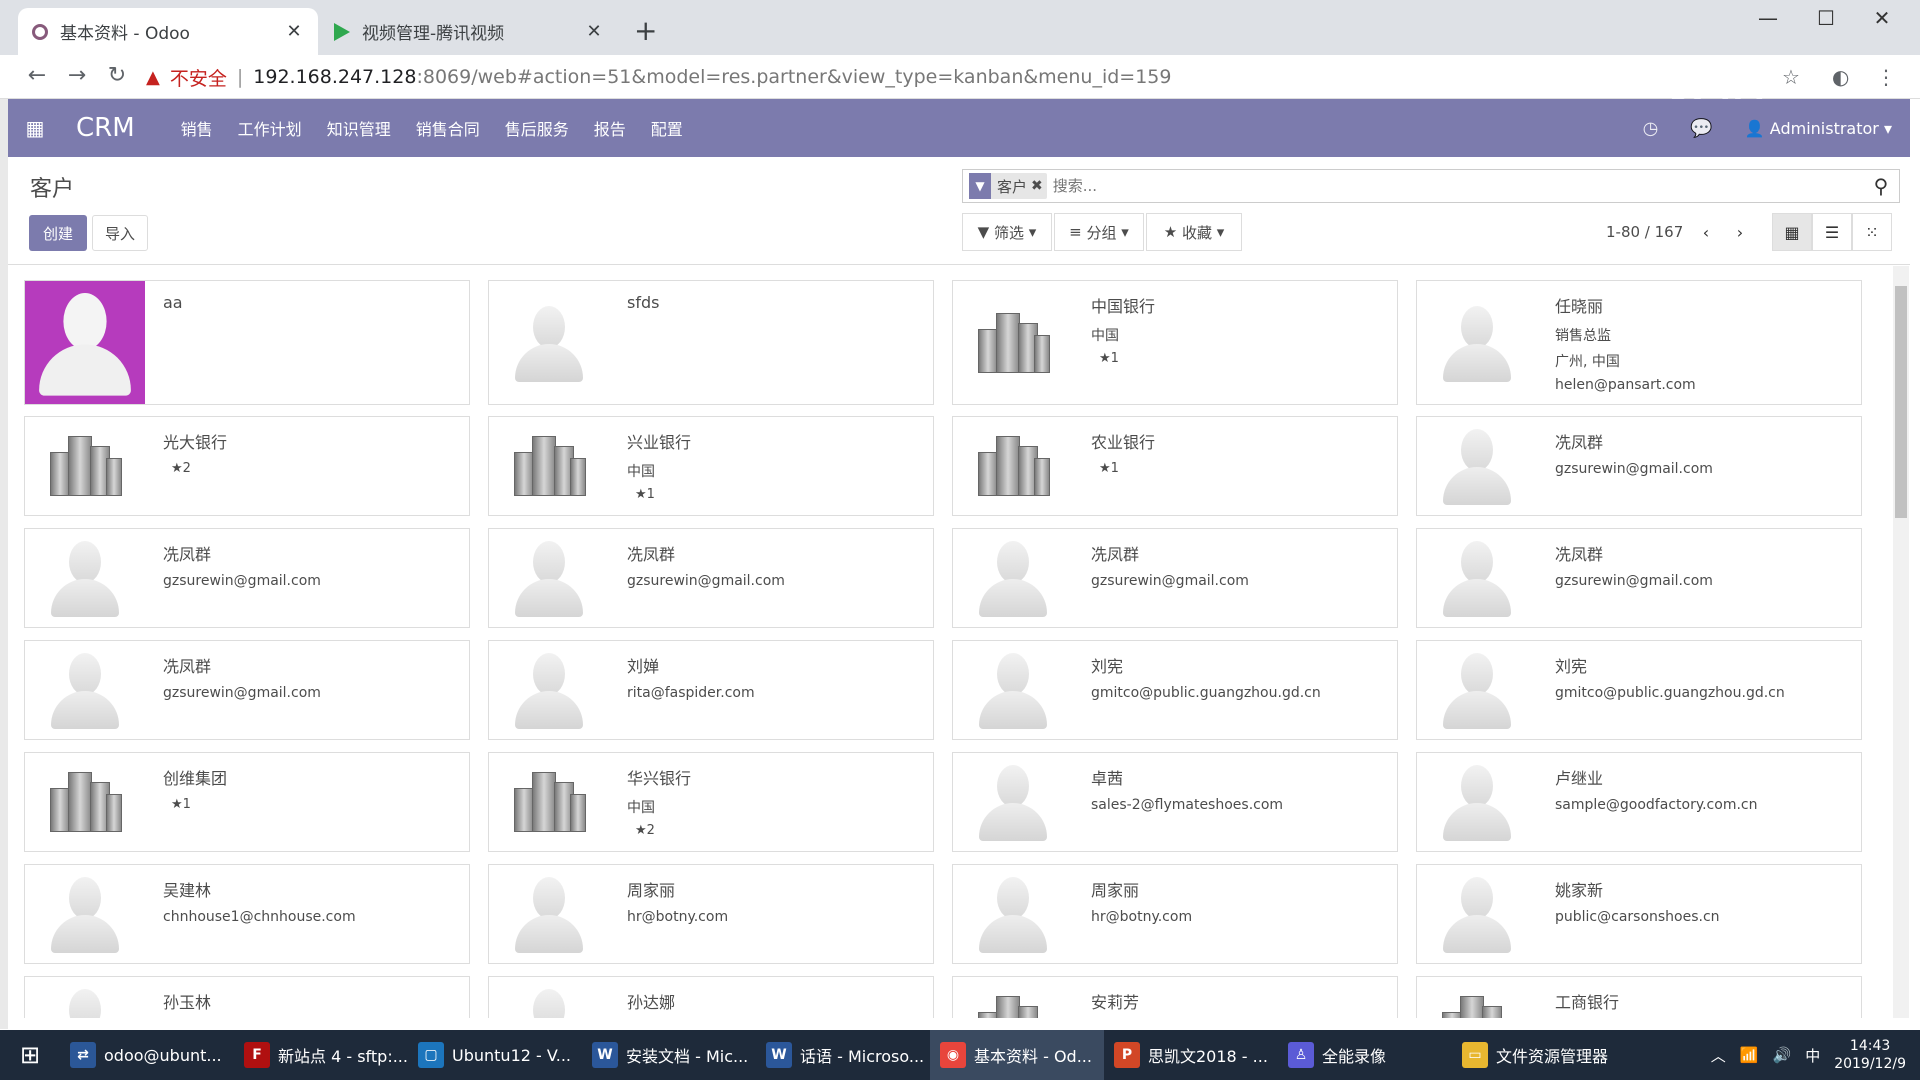  Describe the element at coordinates (35, 128) in the screenshot. I see `apps-grid-icon: ▦` at that location.